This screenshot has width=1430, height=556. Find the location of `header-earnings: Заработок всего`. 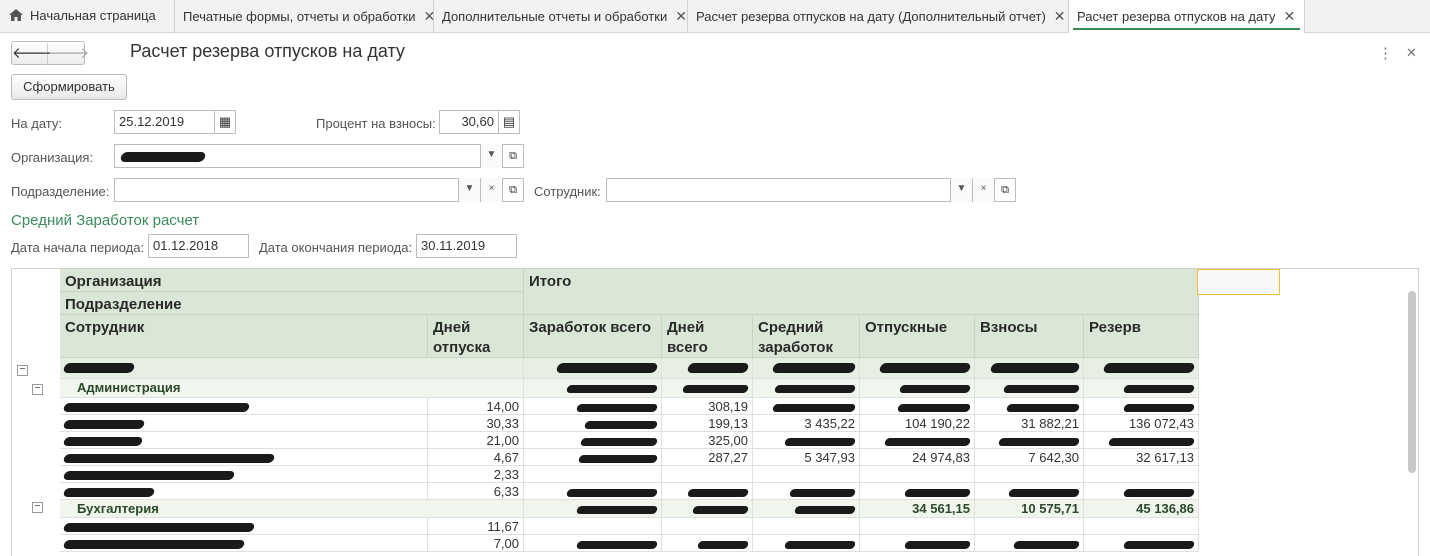

header-earnings: Заработок всего is located at coordinates (593, 336).